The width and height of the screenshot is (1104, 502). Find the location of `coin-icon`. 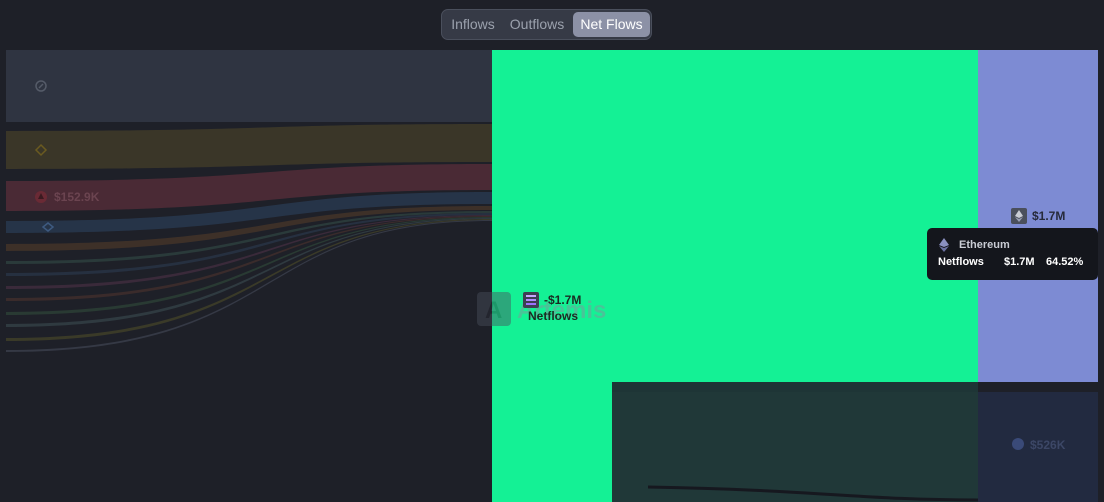

coin-icon is located at coordinates (1018, 444).